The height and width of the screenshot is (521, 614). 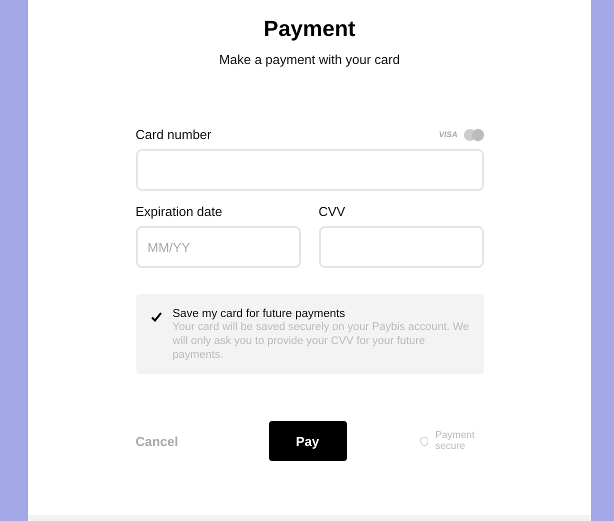 I want to click on field-label: CVV, so click(x=332, y=211).